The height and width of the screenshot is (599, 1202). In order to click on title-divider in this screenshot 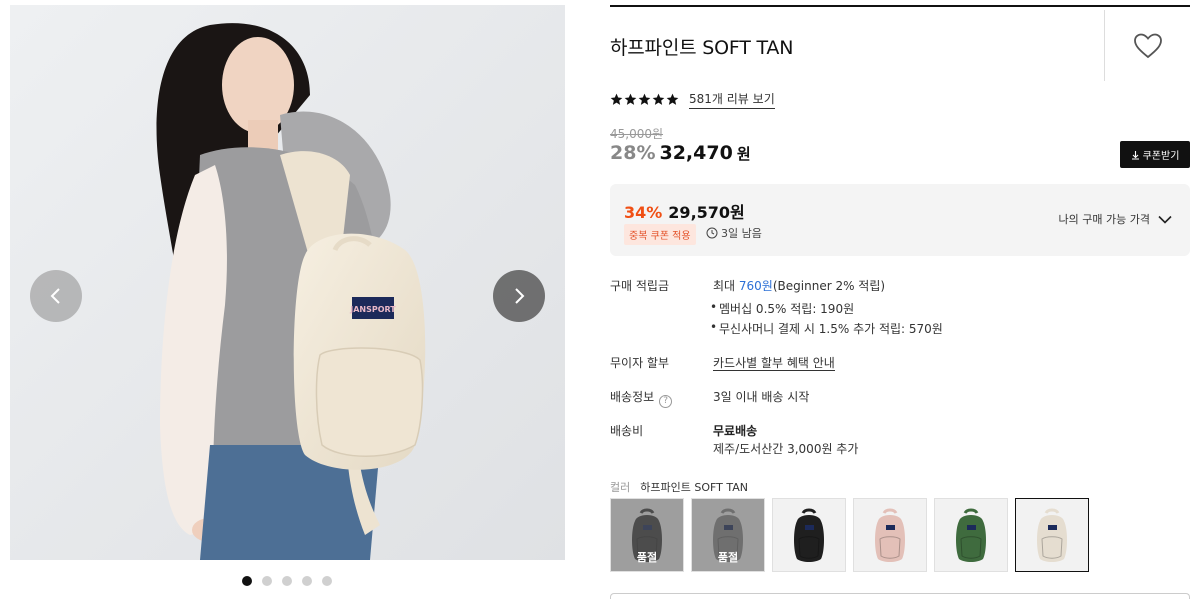, I will do `click(1104, 45)`.